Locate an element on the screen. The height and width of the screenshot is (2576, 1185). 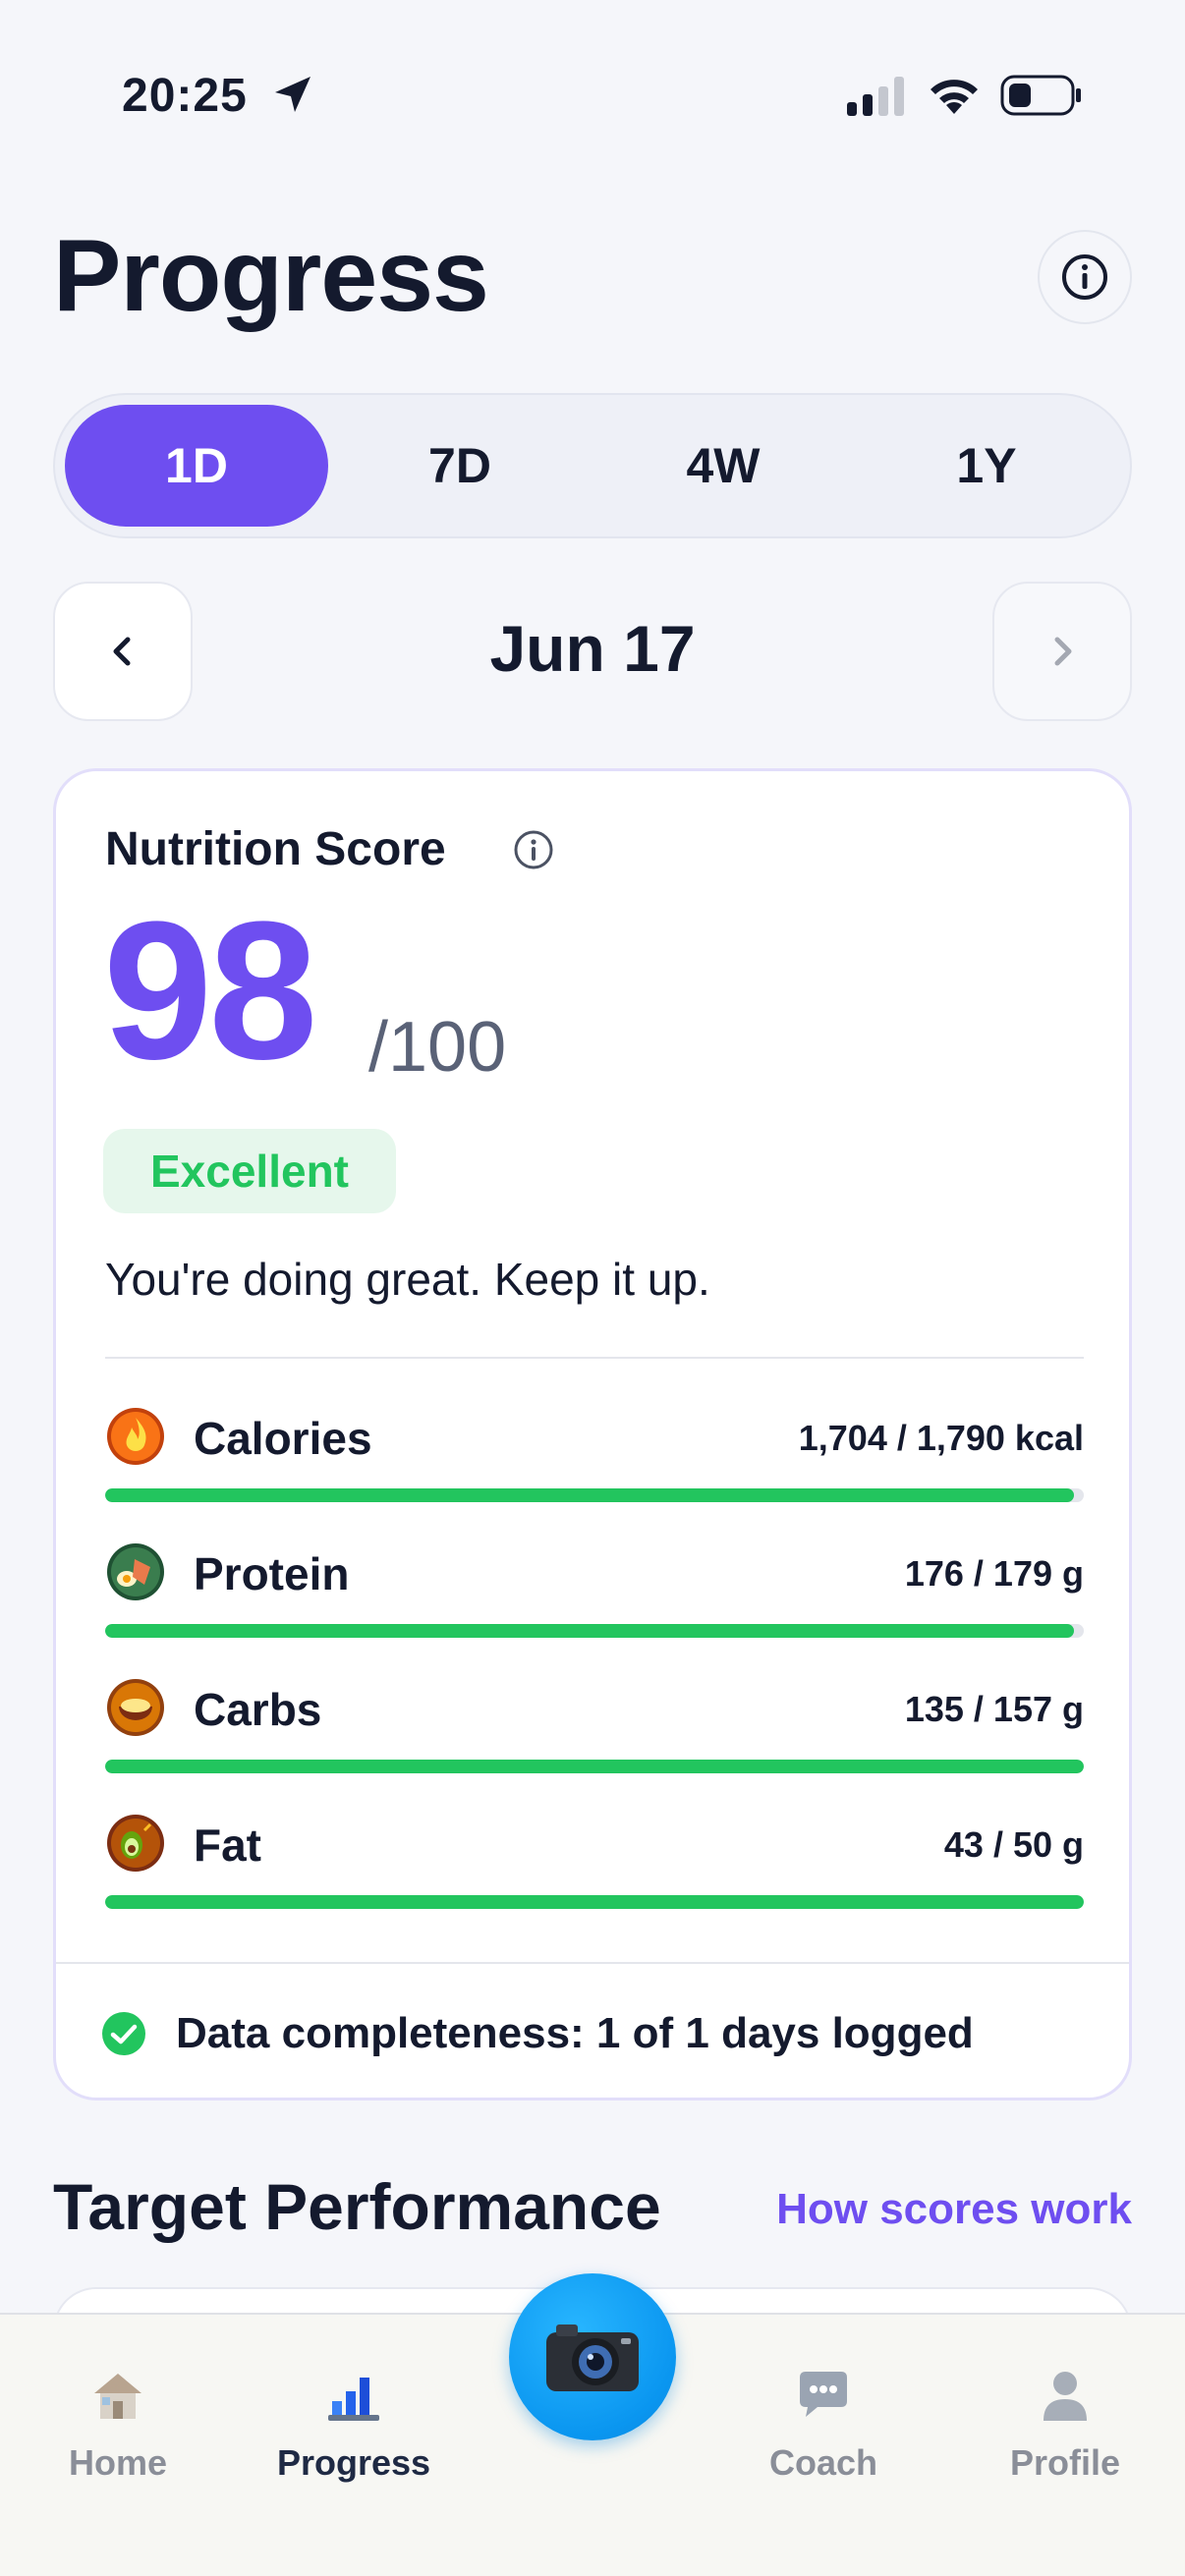
wifi-icon is located at coordinates (955, 97).